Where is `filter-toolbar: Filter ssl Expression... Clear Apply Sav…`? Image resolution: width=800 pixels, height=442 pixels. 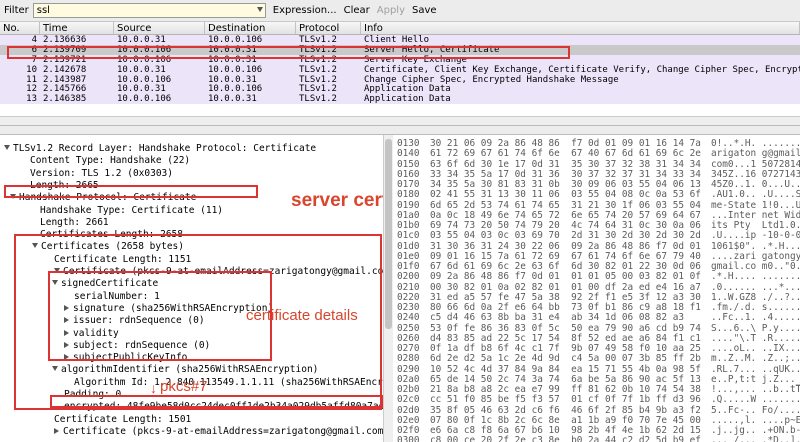 filter-toolbar: Filter ssl Expression... Clear Apply Sav… is located at coordinates (400, 11).